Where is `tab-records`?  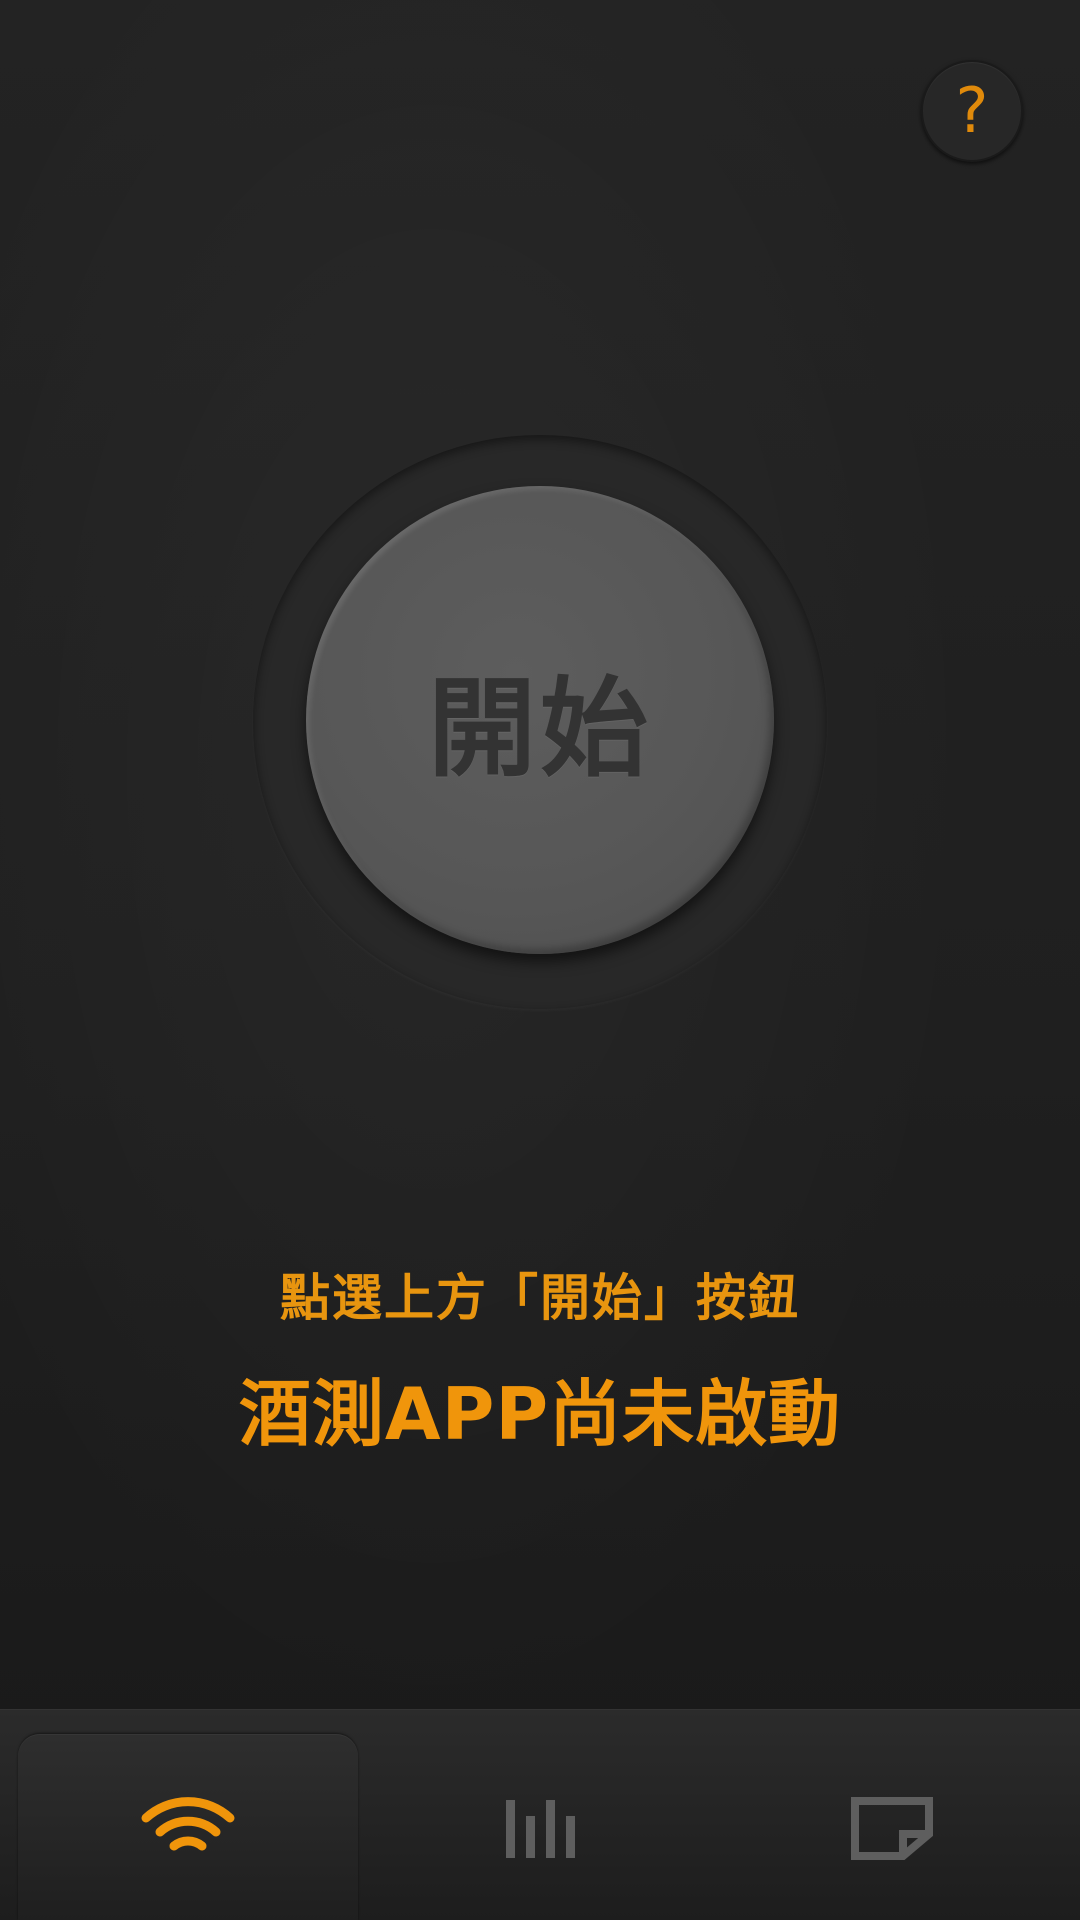 tab-records is located at coordinates (540, 1827).